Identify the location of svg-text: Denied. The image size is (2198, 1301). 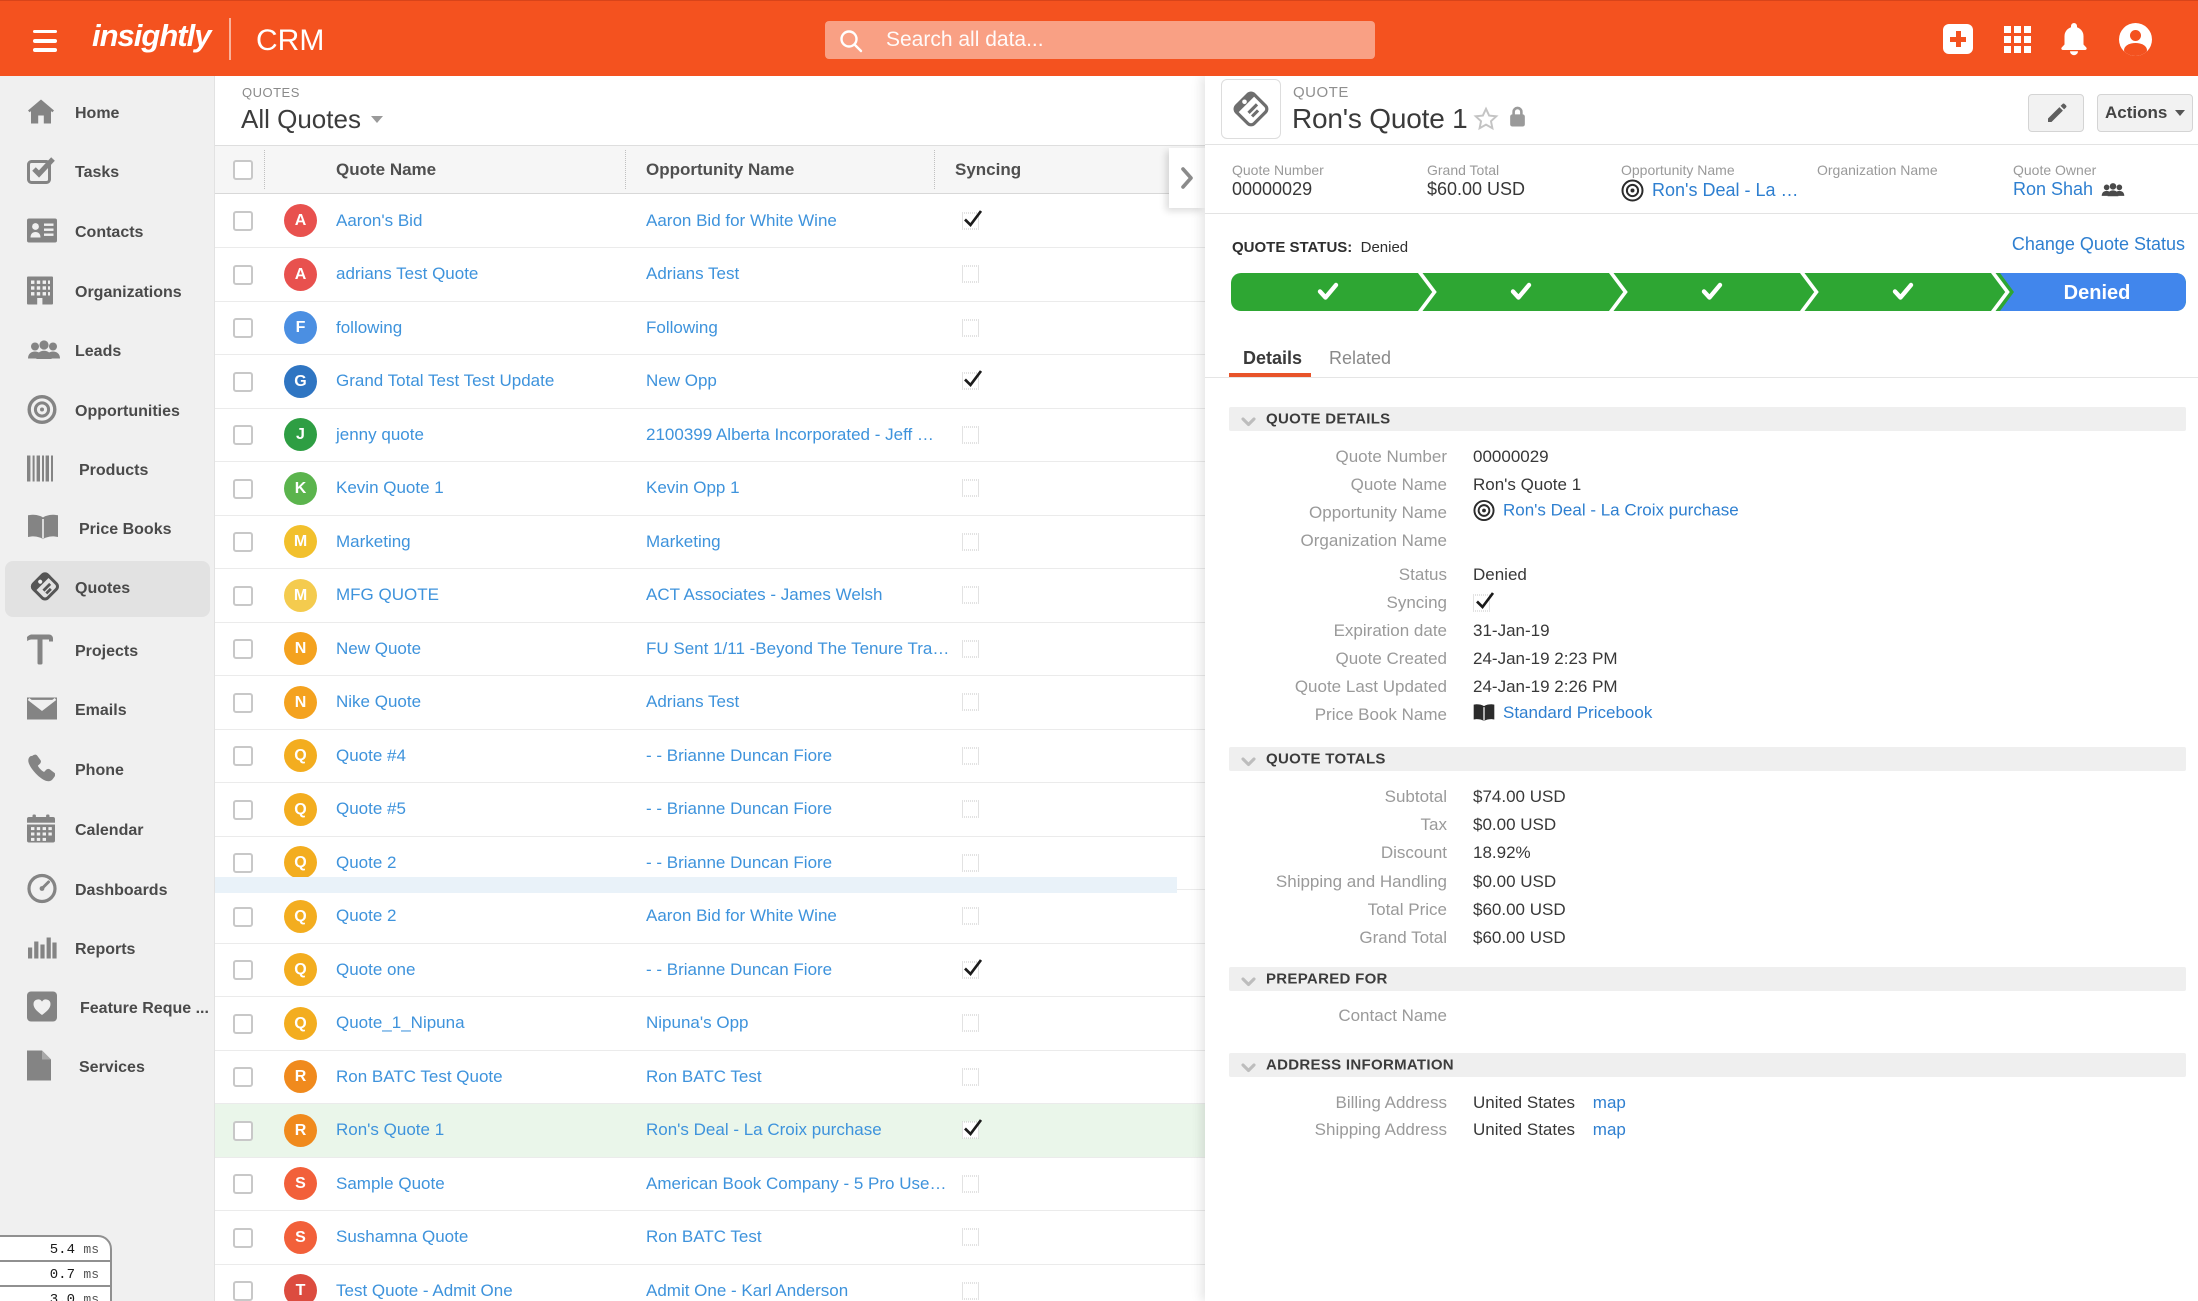
(2097, 293).